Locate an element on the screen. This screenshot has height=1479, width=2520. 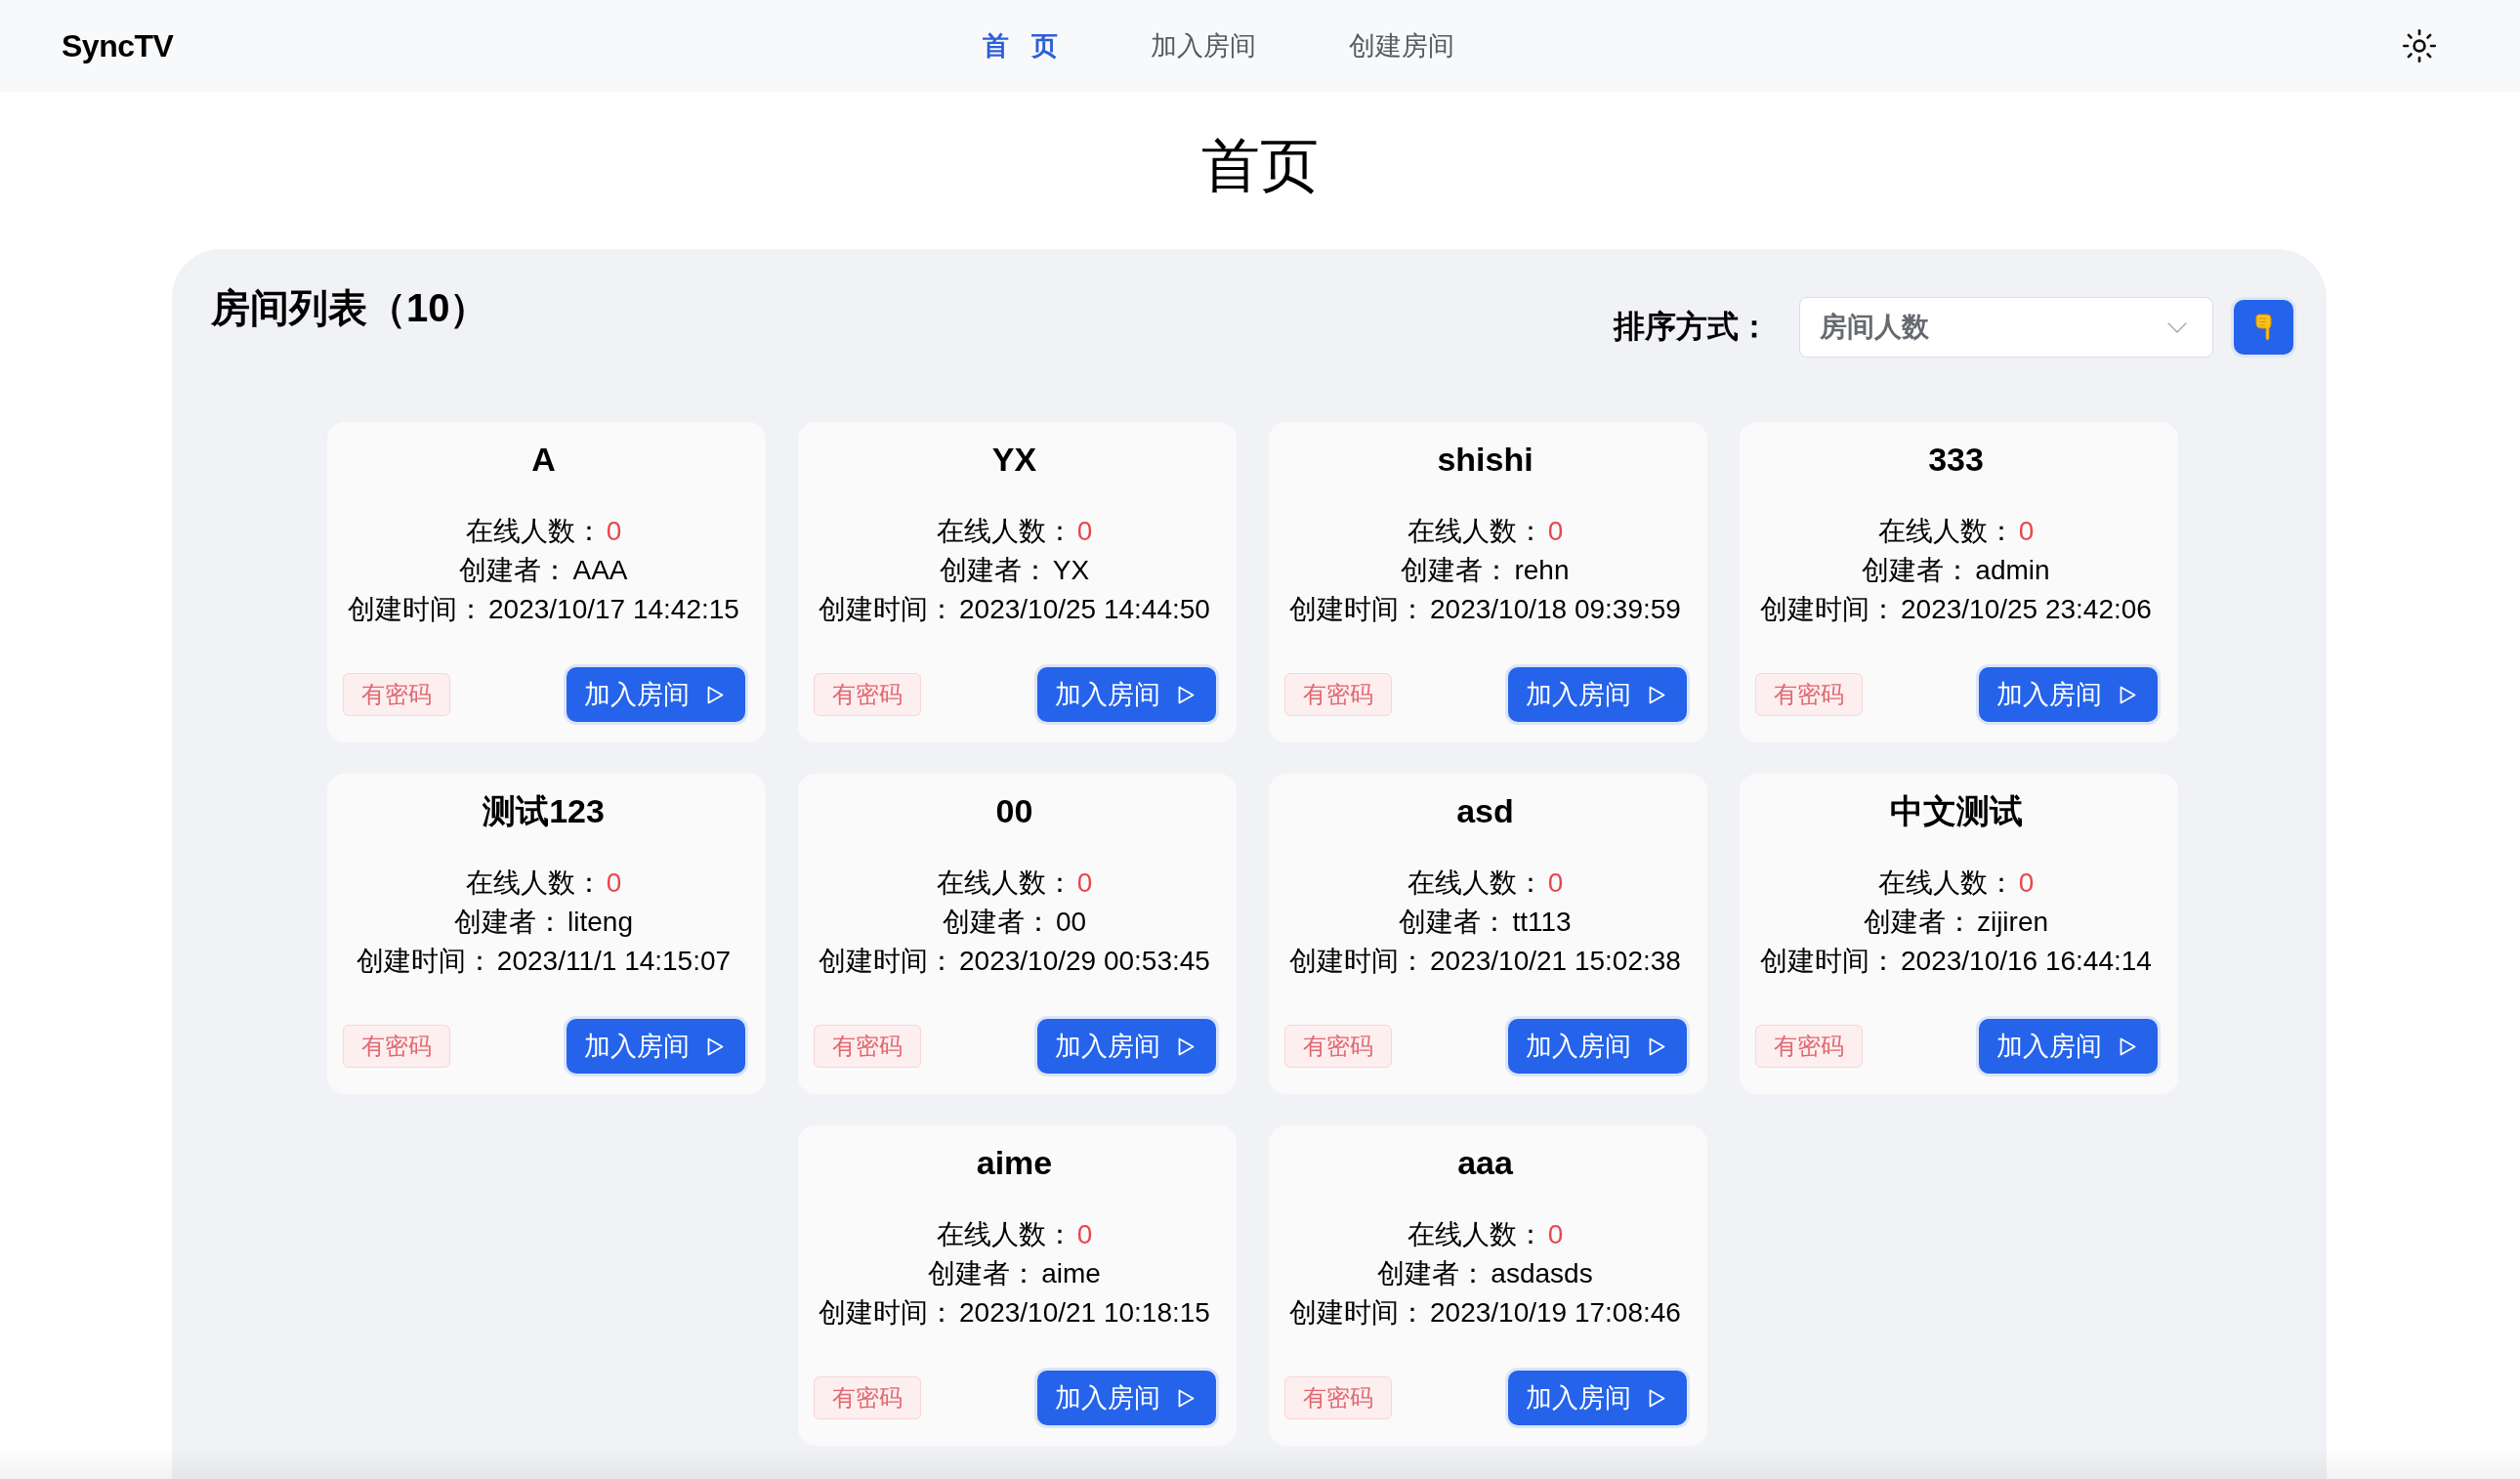
nav-link: 创建房间 is located at coordinates (1401, 45).